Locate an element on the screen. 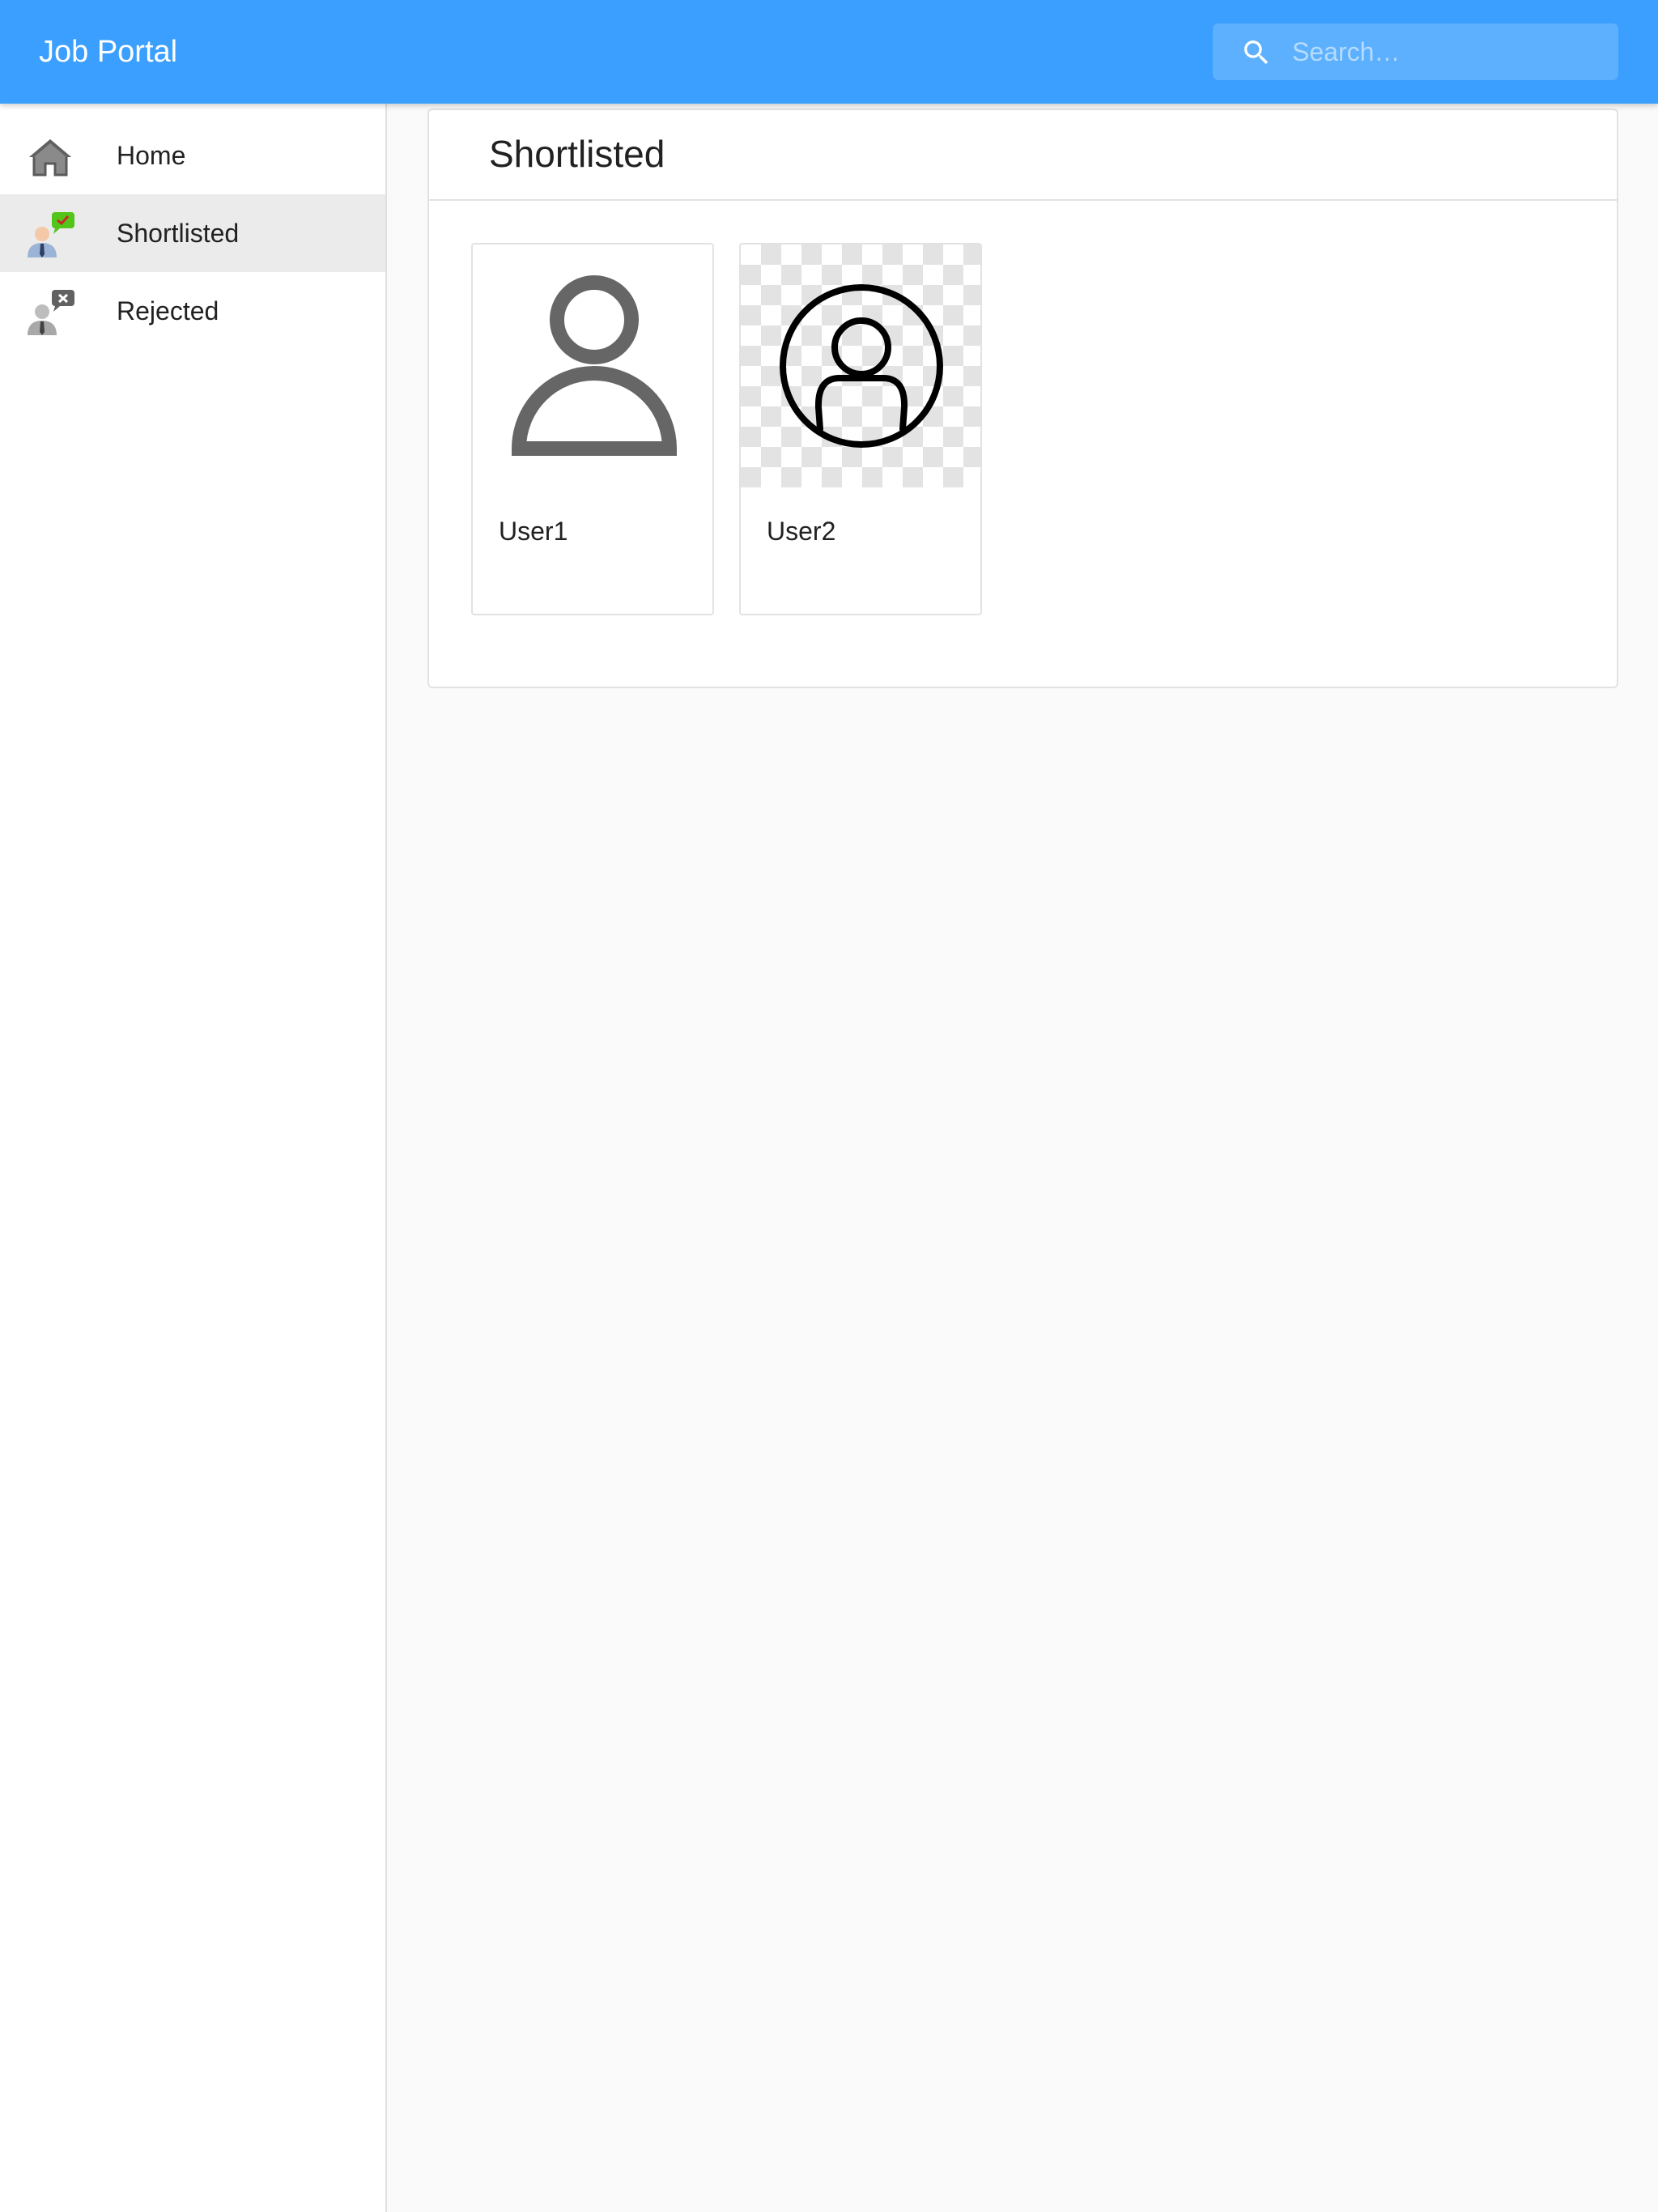 The width and height of the screenshot is (1658, 2212). home-icon is located at coordinates (50, 158).